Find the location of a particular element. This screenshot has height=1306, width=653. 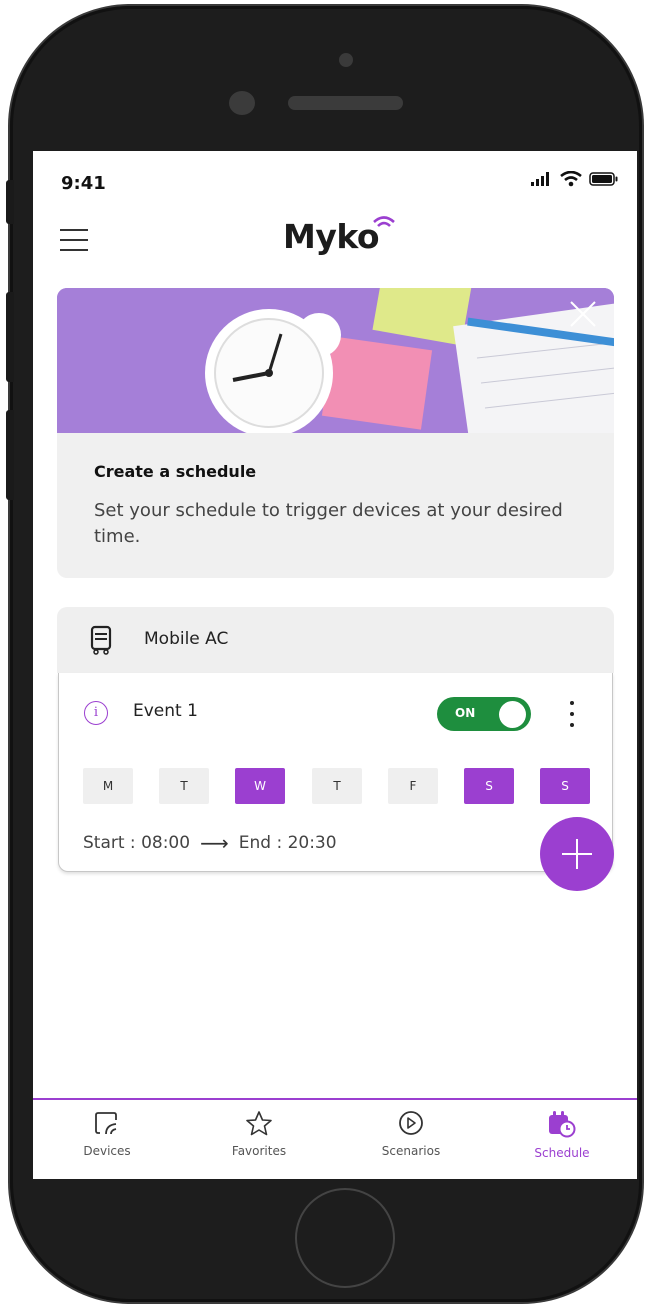

home-button is located at coordinates (345, 1238).